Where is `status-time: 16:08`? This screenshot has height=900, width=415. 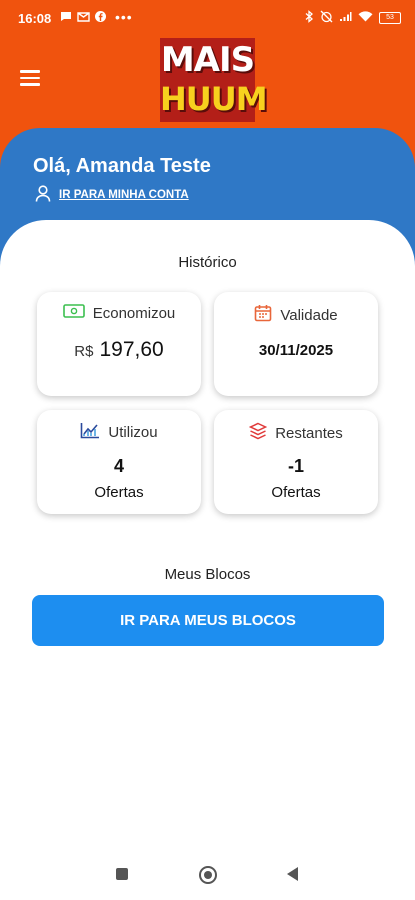
status-time: 16:08 is located at coordinates (35, 18).